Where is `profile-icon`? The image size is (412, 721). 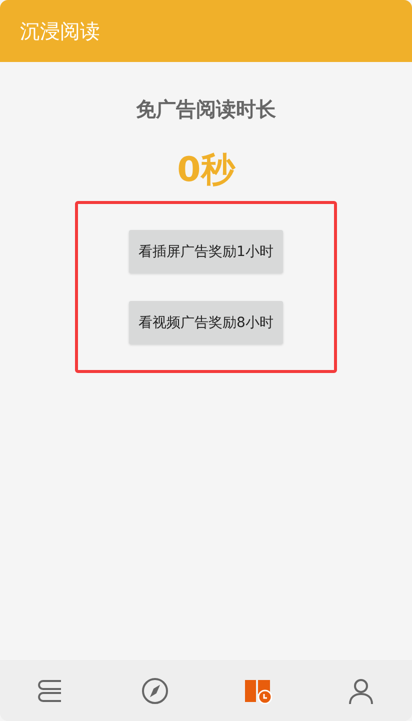
profile-icon is located at coordinates (361, 690).